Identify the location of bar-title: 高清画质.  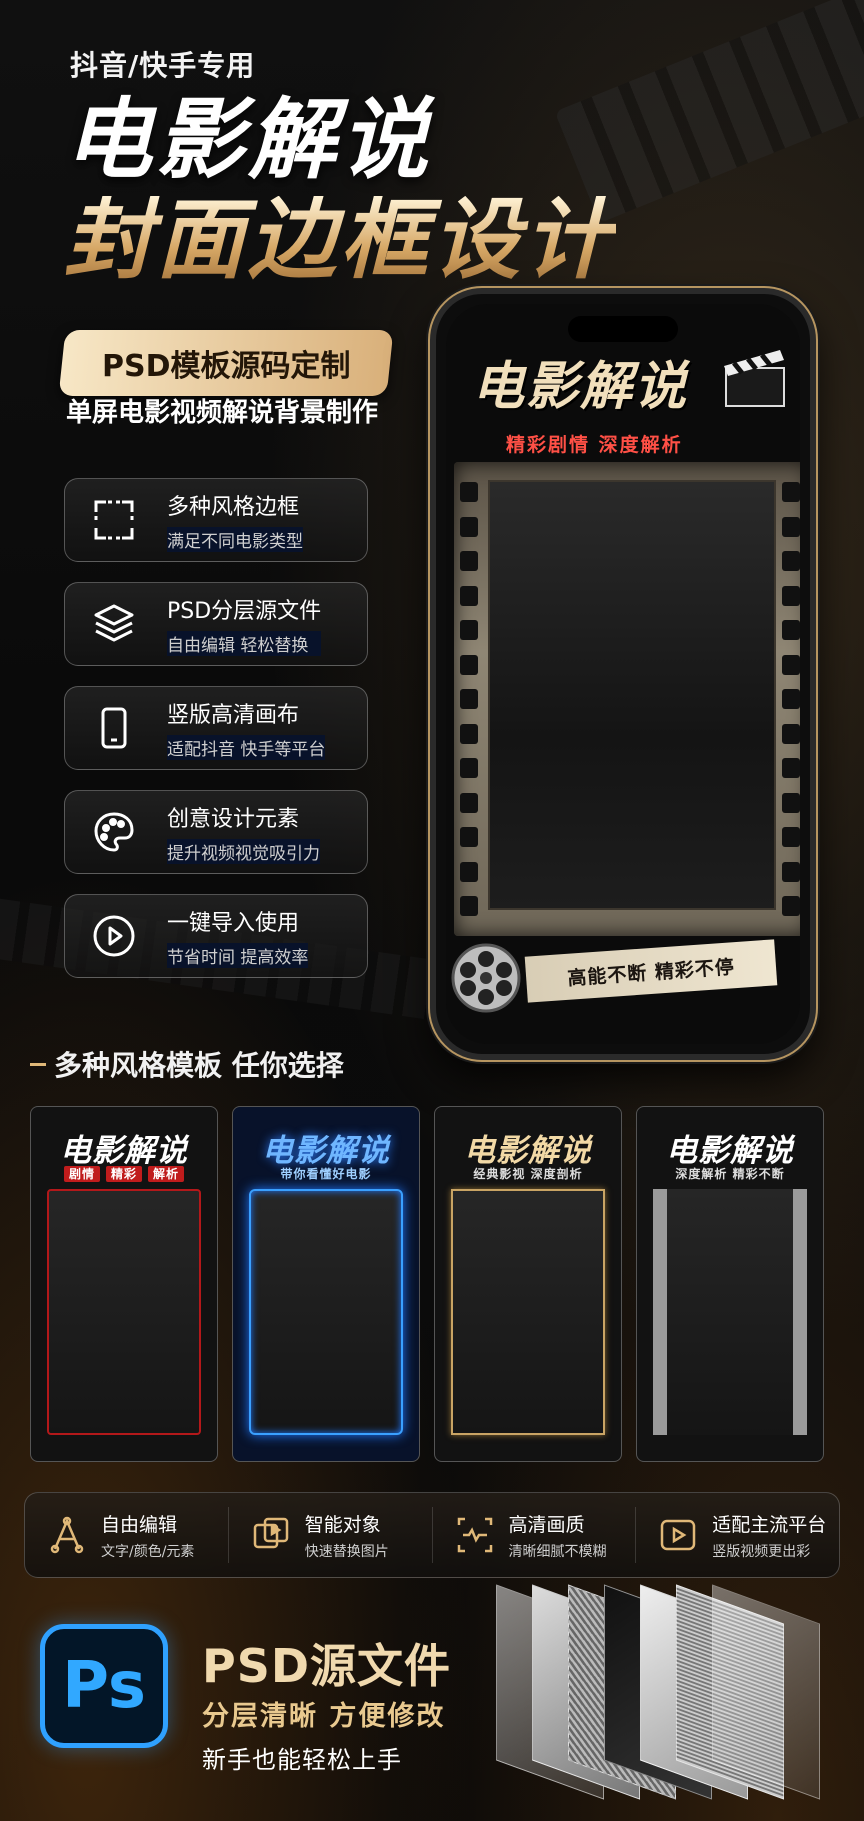
(546, 1524).